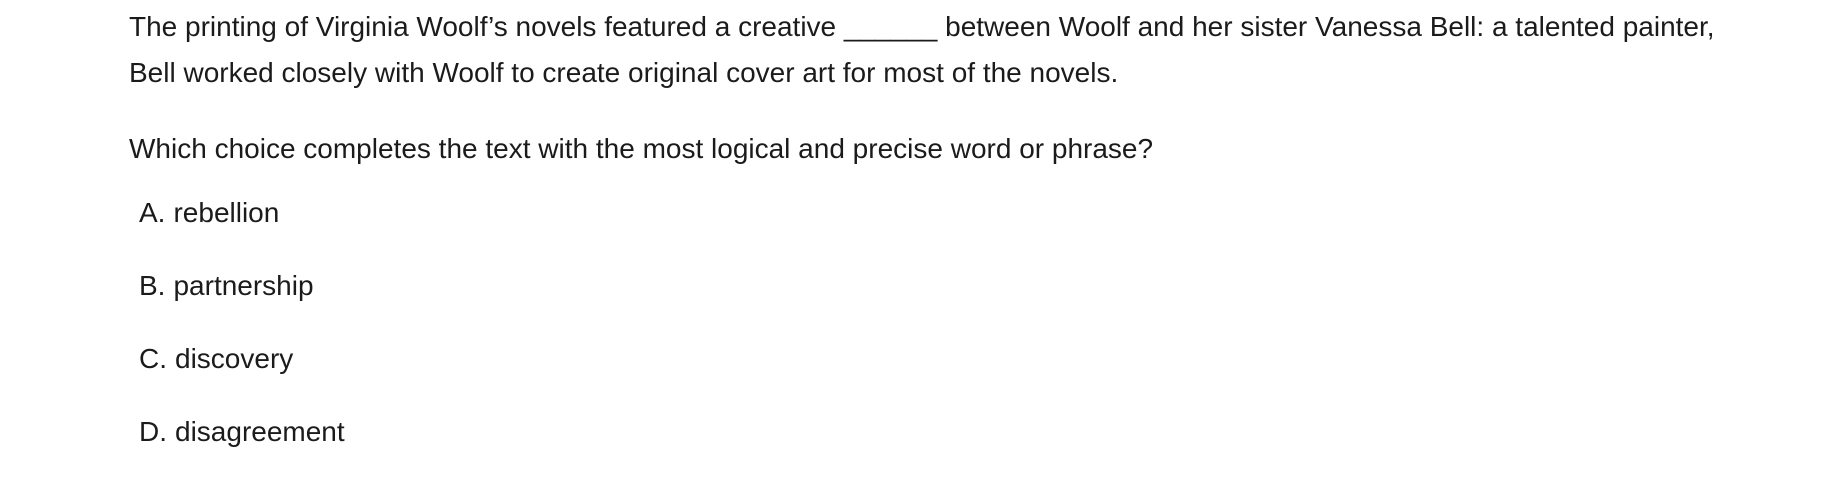  Describe the element at coordinates (890, 26) in the screenshot. I see `passage-blank: ______` at that location.